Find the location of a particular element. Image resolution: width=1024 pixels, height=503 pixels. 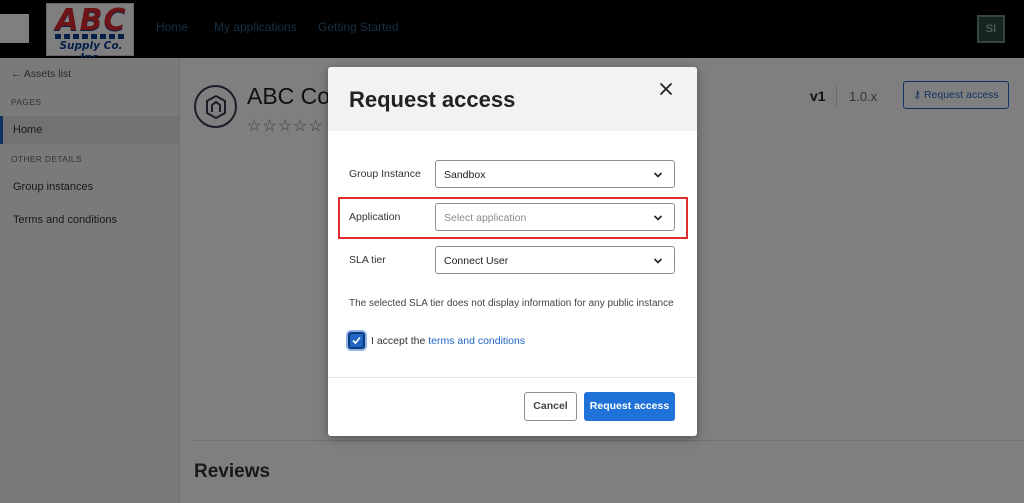

group-instance-value: Sandbox is located at coordinates (465, 175).